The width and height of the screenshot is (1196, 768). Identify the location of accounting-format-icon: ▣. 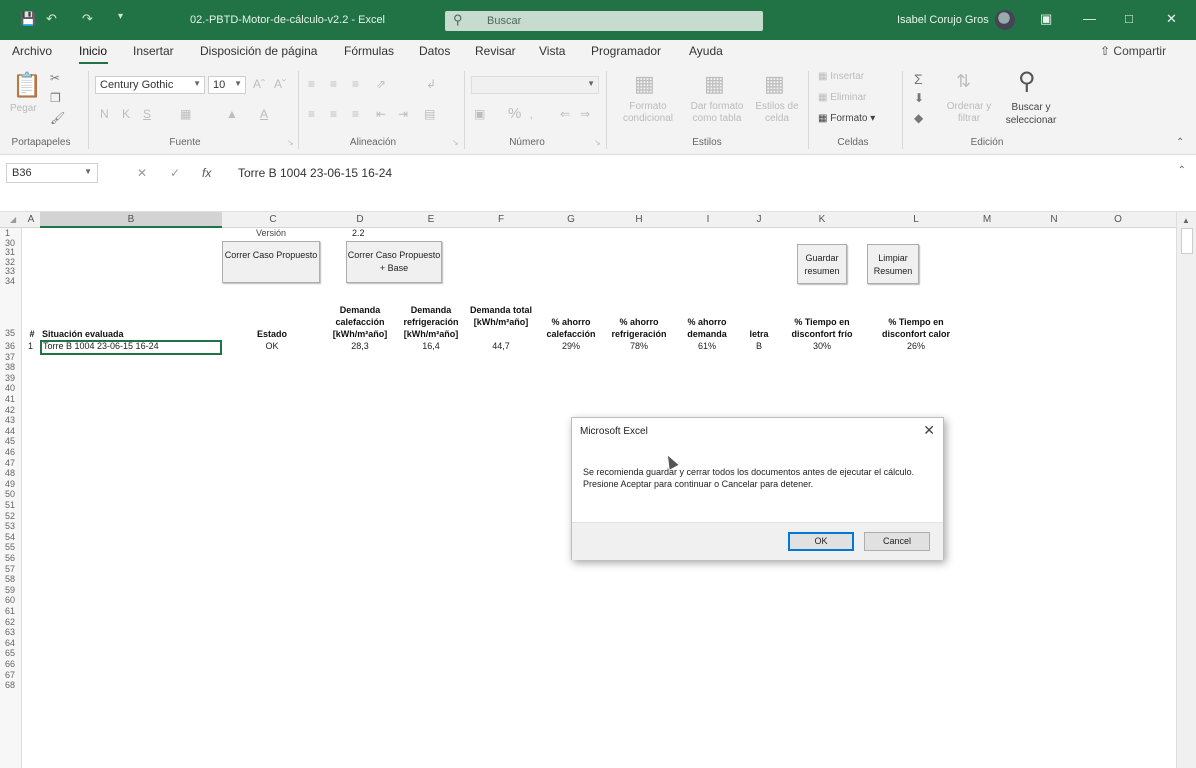
(479, 114).